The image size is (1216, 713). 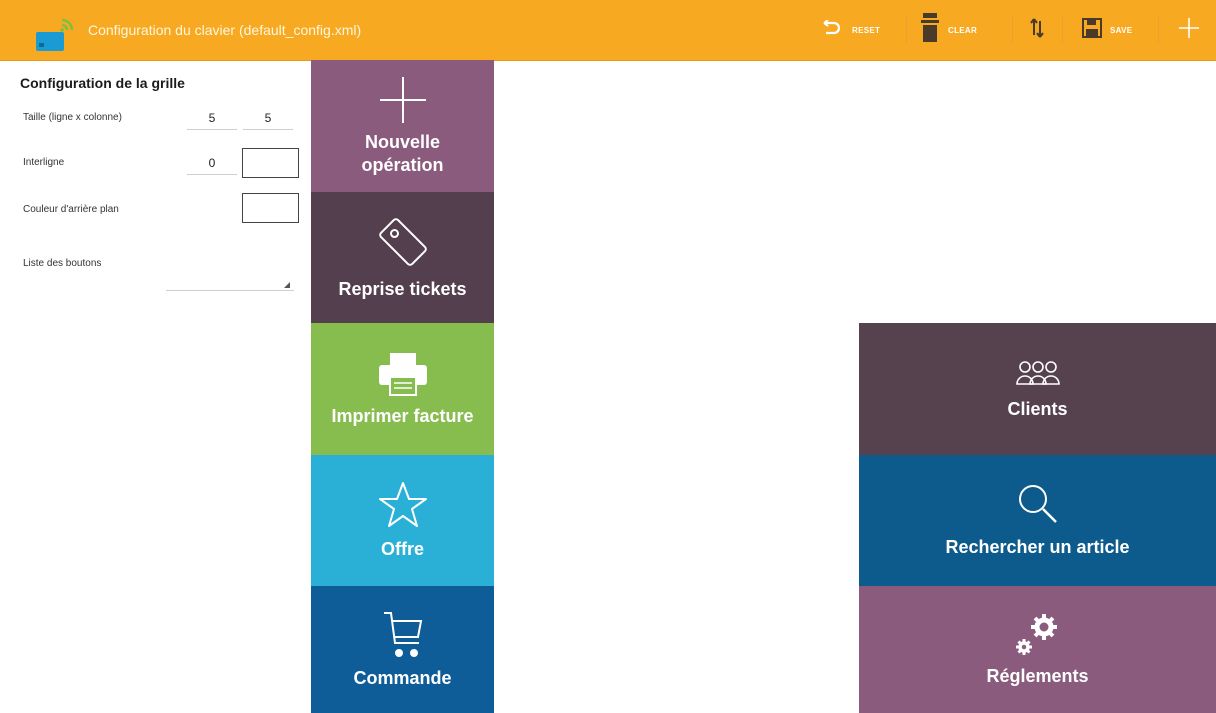 What do you see at coordinates (230, 282) in the screenshot?
I see `buttons-list-dropdown` at bounding box center [230, 282].